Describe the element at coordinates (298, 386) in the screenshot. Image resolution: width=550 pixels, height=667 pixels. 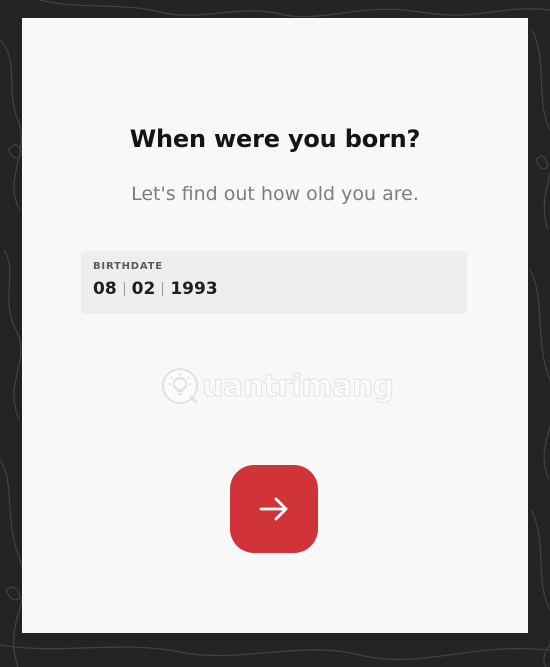
I see `watermark-text: uantrimang` at that location.